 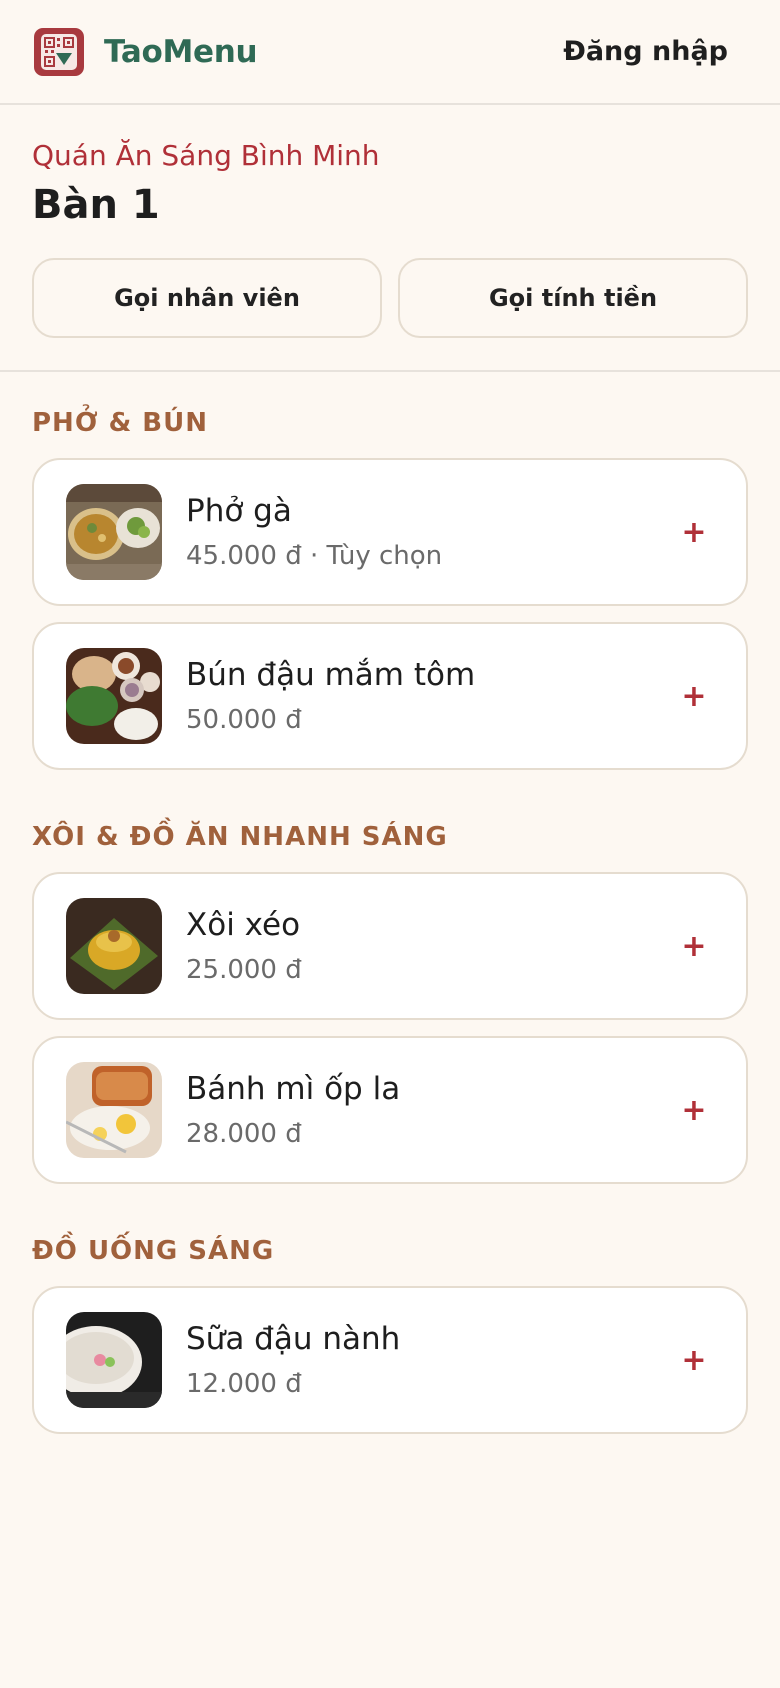 What do you see at coordinates (244, 1384) in the screenshot?
I see `item-price: 12.000 đ` at bounding box center [244, 1384].